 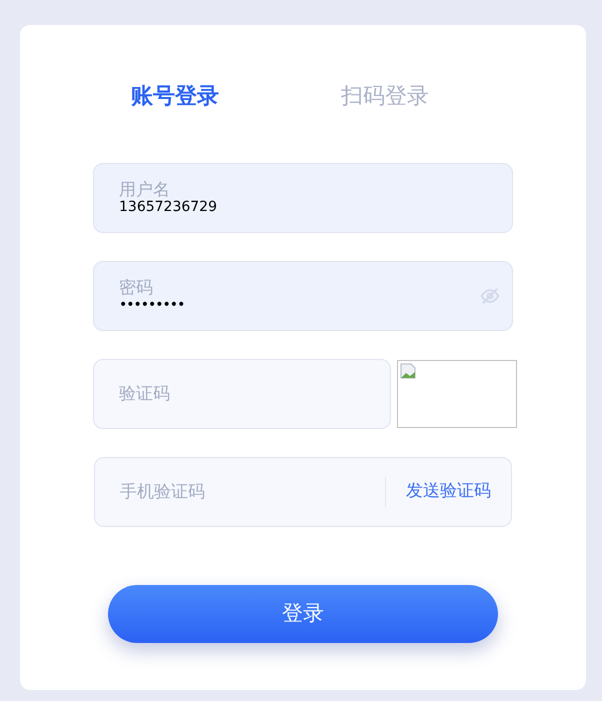 What do you see at coordinates (490, 296) in the screenshot?
I see `eye-off-icon` at bounding box center [490, 296].